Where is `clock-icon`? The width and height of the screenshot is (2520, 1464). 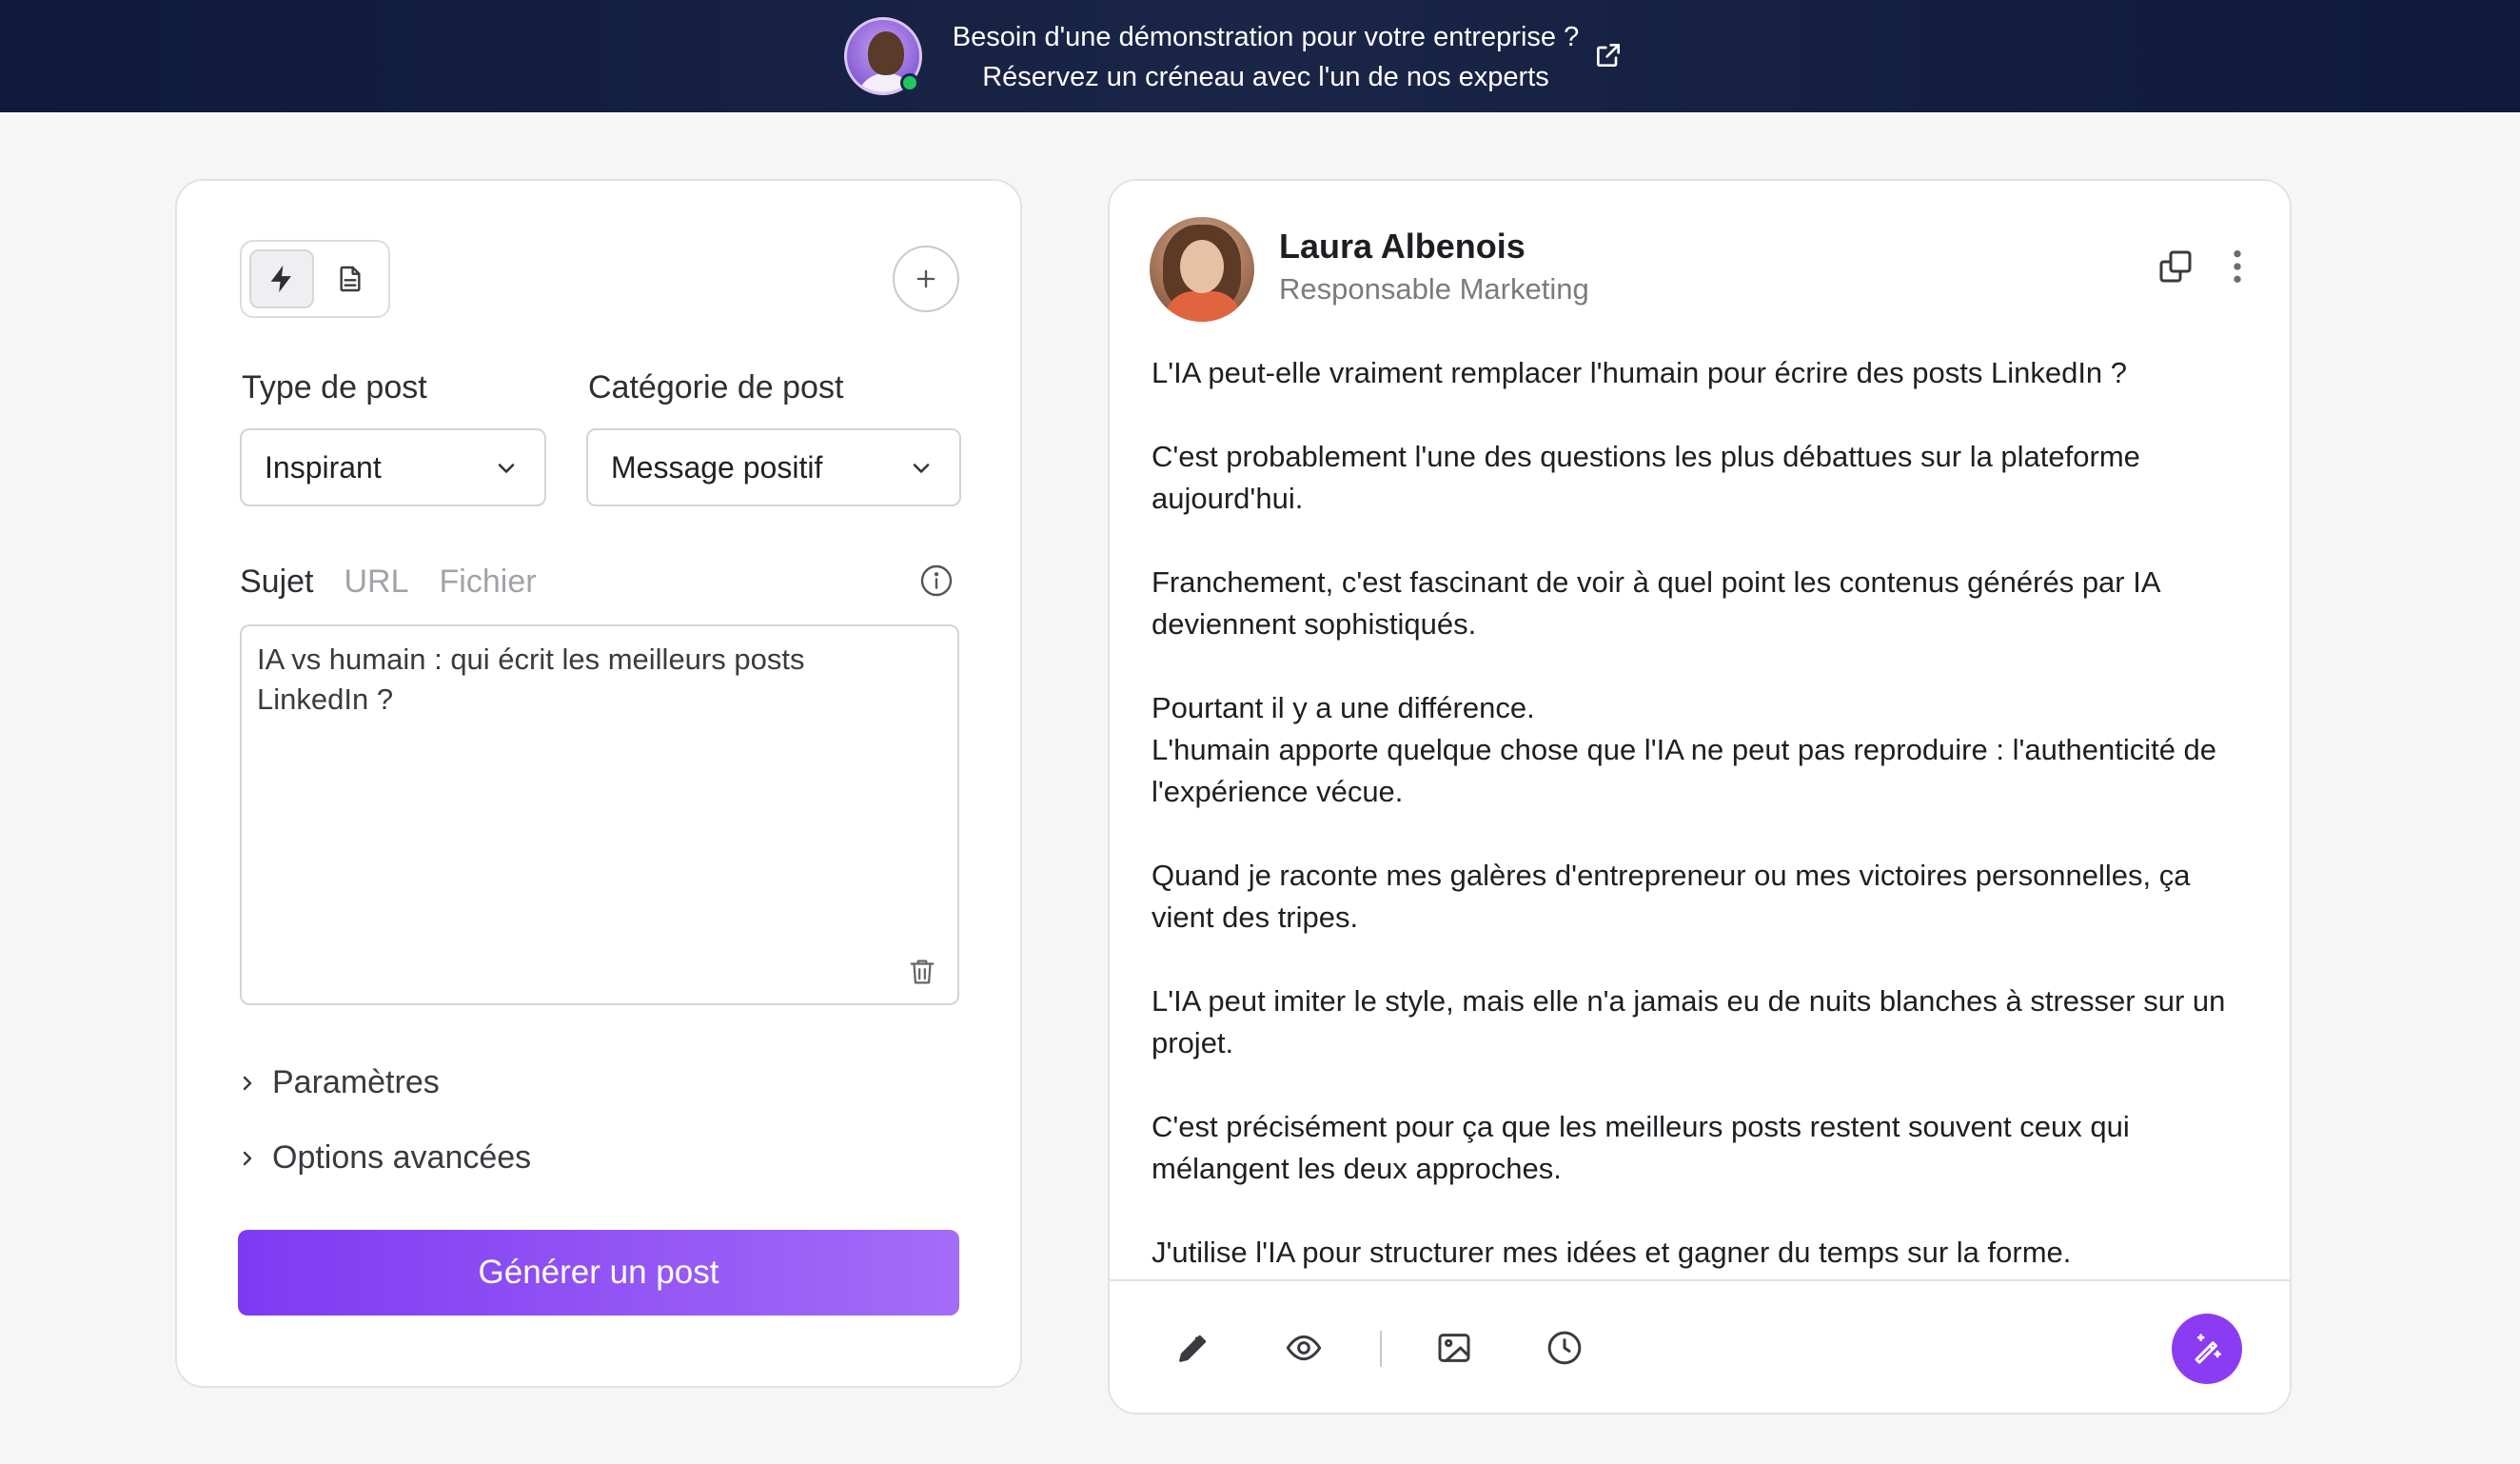 clock-icon is located at coordinates (1564, 1348).